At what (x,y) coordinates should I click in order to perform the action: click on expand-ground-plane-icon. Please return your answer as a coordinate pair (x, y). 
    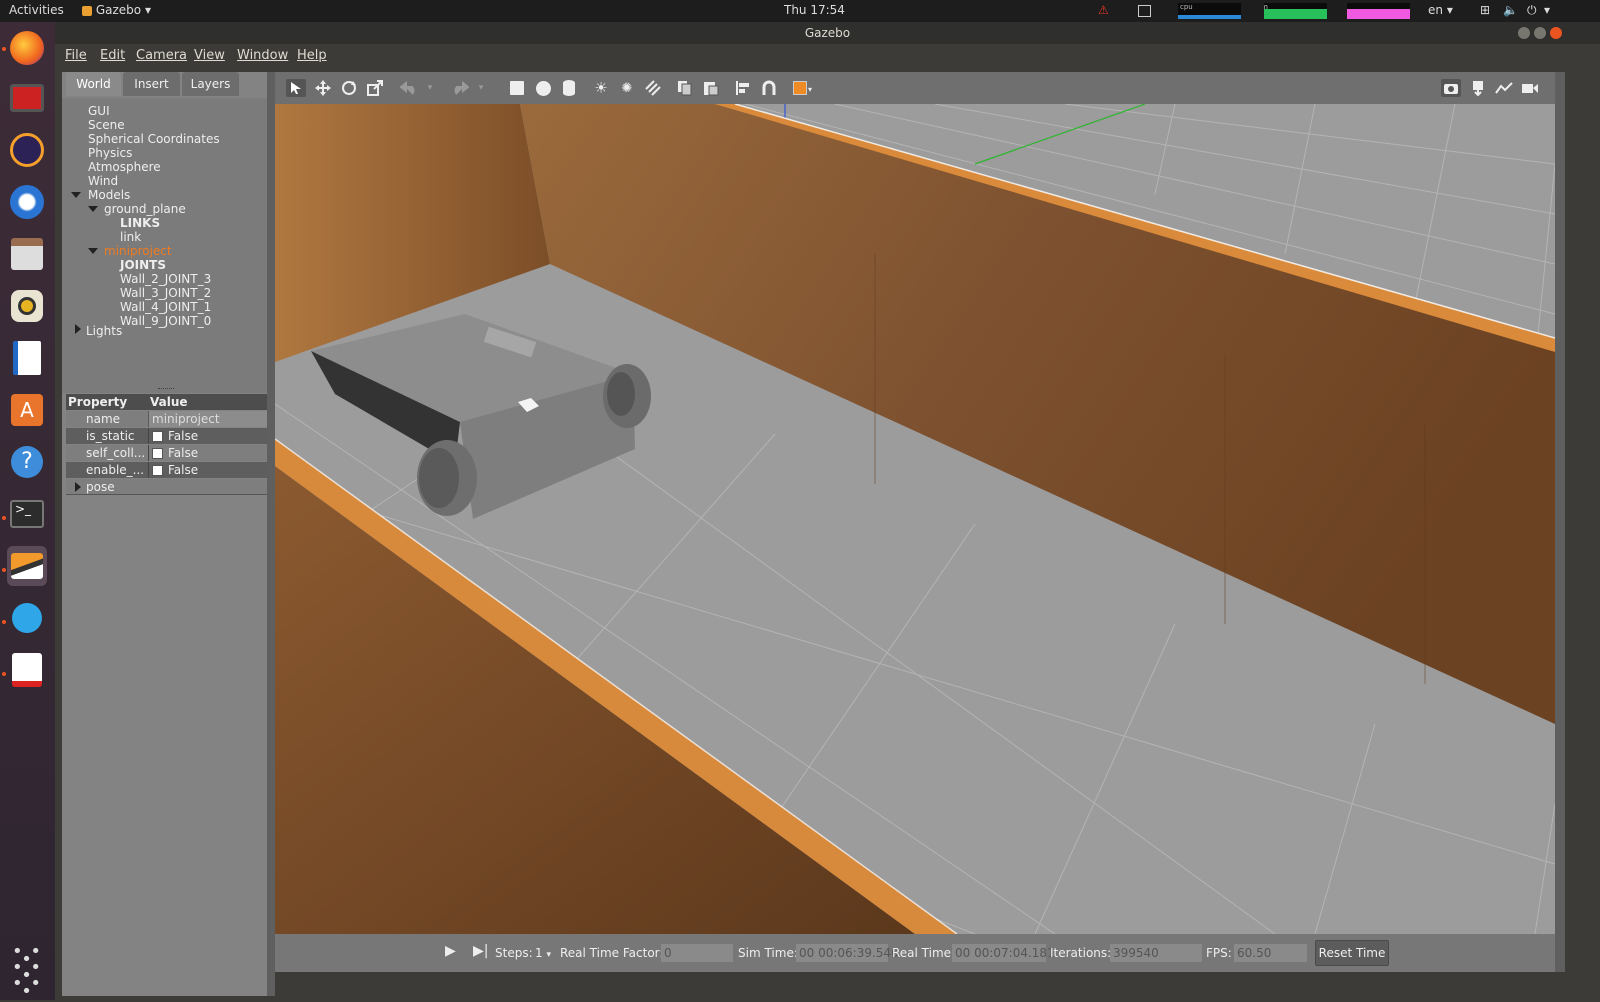
    Looking at the image, I should click on (93, 209).